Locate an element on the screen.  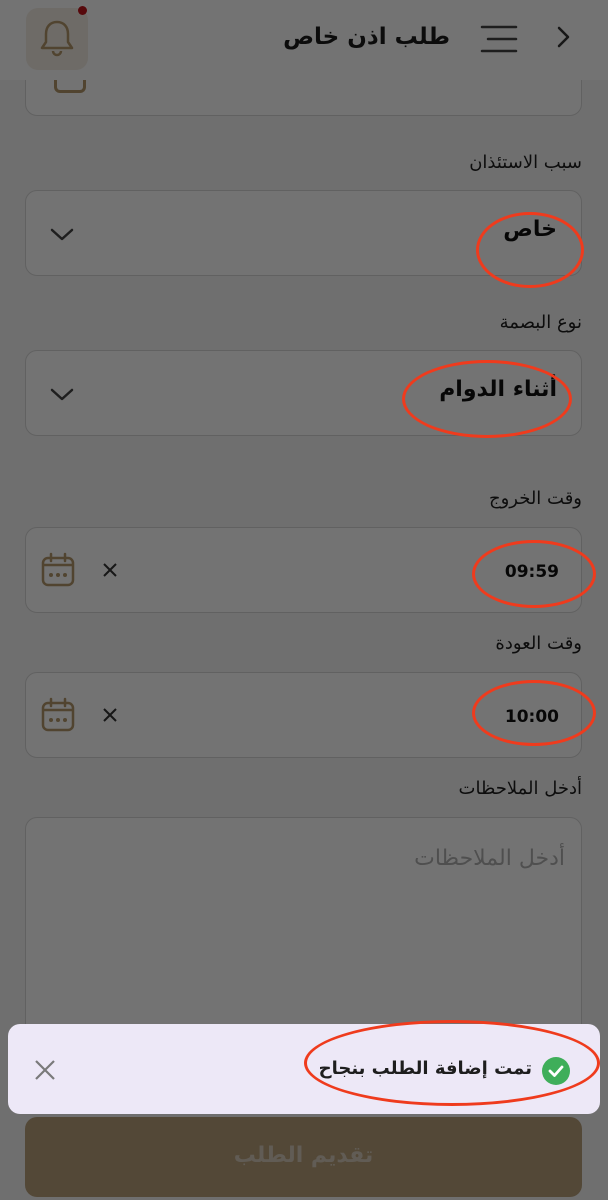
back-button is located at coordinates (563, 37).